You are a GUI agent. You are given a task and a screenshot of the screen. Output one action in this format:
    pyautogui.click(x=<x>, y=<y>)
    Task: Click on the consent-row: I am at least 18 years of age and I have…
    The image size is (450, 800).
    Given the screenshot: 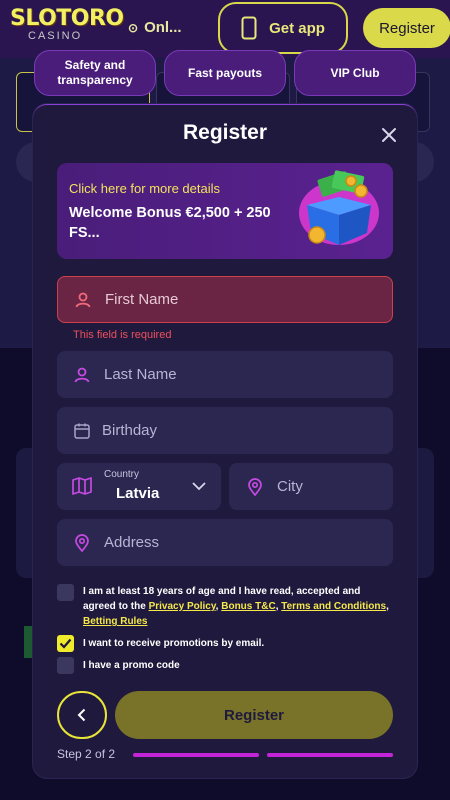 What is the action you would take?
    pyautogui.click(x=225, y=606)
    